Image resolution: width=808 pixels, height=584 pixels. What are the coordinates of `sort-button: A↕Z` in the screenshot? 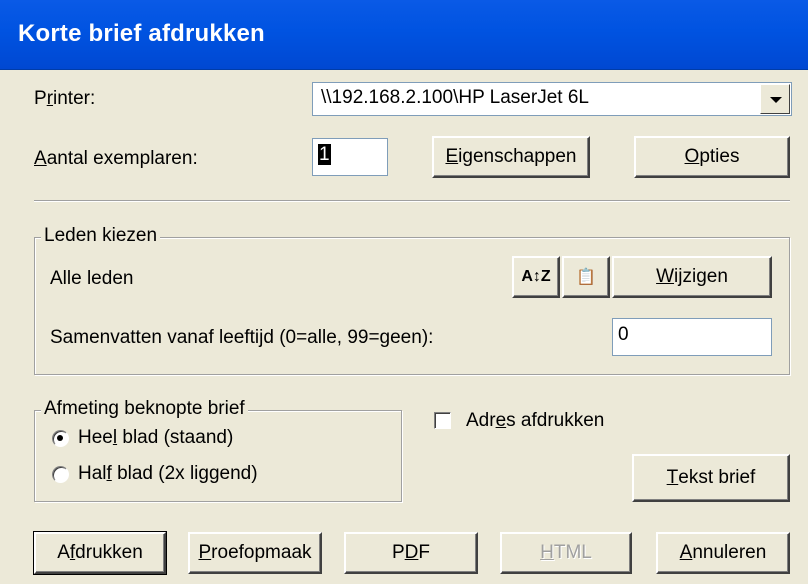 It's located at (536, 277).